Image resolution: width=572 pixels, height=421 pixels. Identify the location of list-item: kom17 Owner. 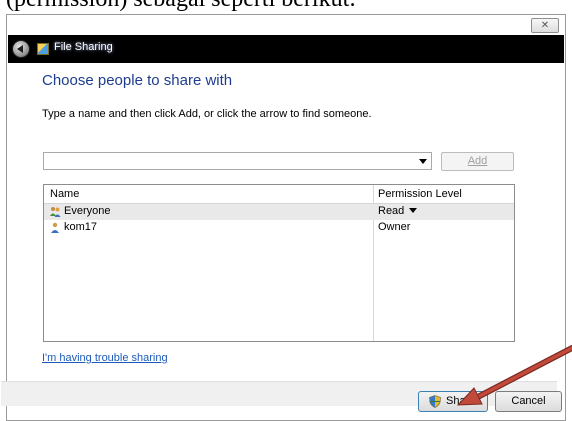
(279, 228).